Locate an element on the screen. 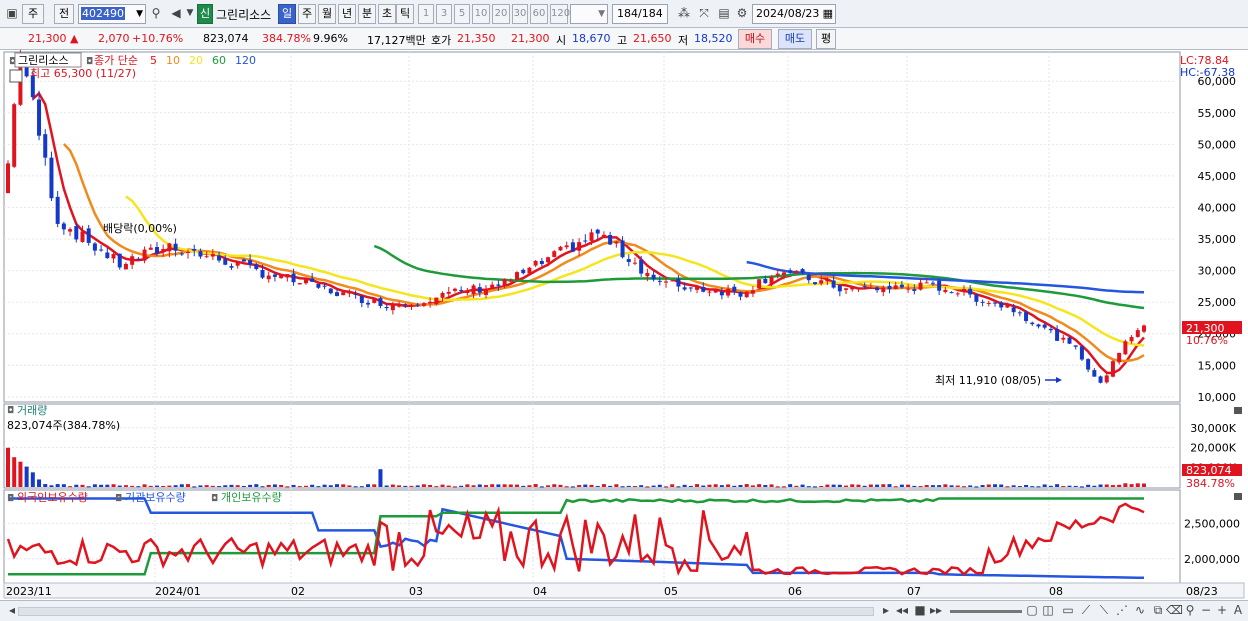 This screenshot has width=1248, height=621. plus-icon: + is located at coordinates (1222, 611).